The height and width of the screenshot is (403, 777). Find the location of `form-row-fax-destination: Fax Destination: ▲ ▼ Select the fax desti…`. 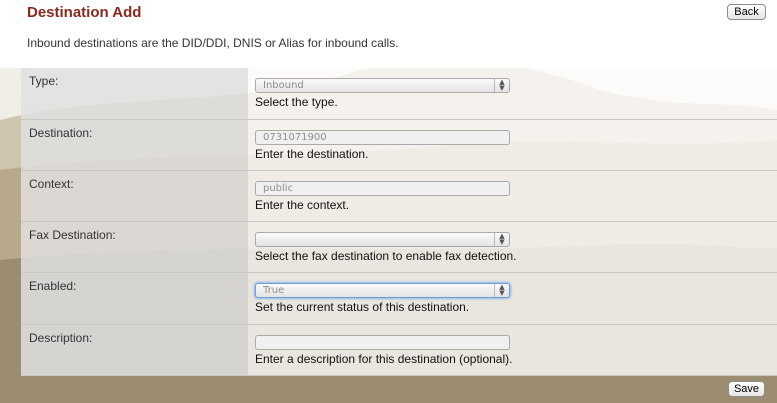

form-row-fax-destination: Fax Destination: ▲ ▼ Select the fax desti… is located at coordinates (399, 247).